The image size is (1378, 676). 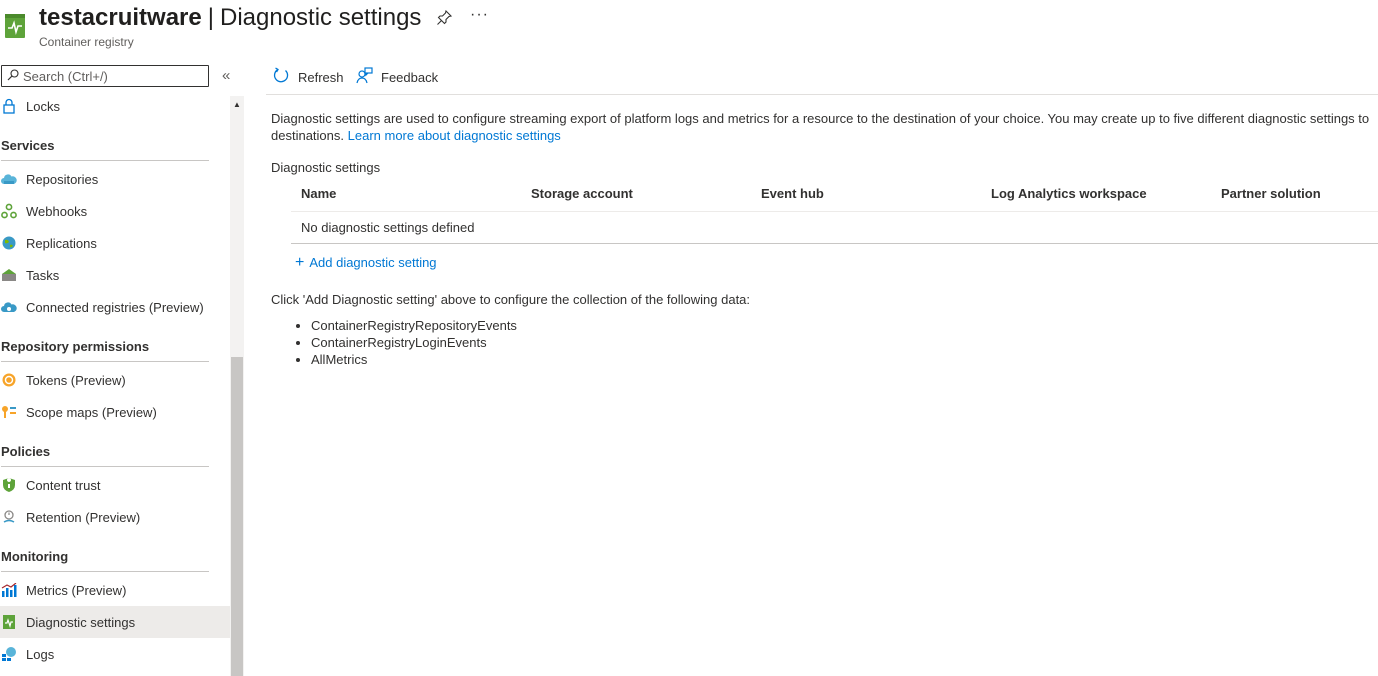 What do you see at coordinates (9, 380) in the screenshot?
I see `token-icon` at bounding box center [9, 380].